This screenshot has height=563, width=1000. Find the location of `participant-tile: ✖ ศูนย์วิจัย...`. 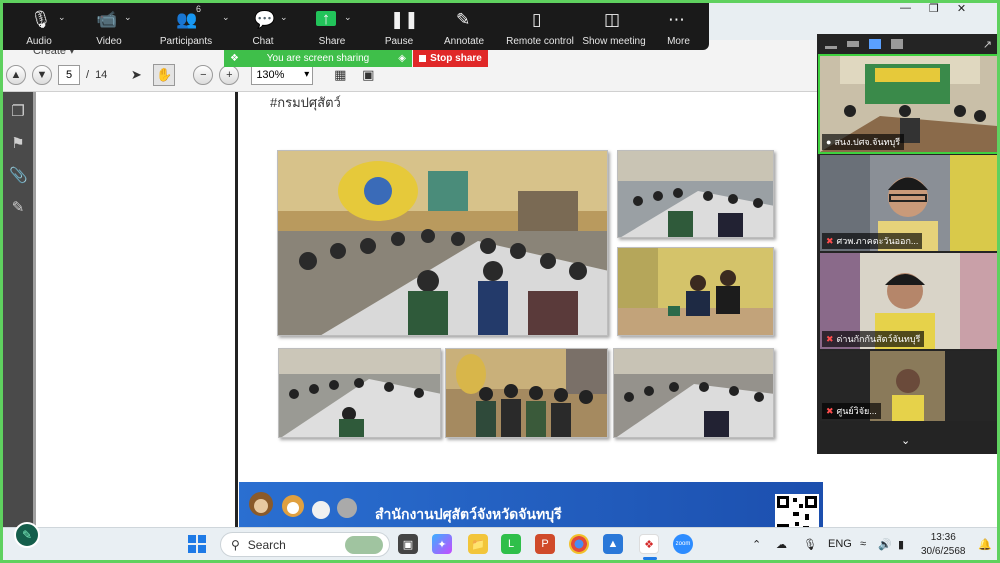

participant-tile: ✖ ศูนย์วิจัย... is located at coordinates (908, 386).